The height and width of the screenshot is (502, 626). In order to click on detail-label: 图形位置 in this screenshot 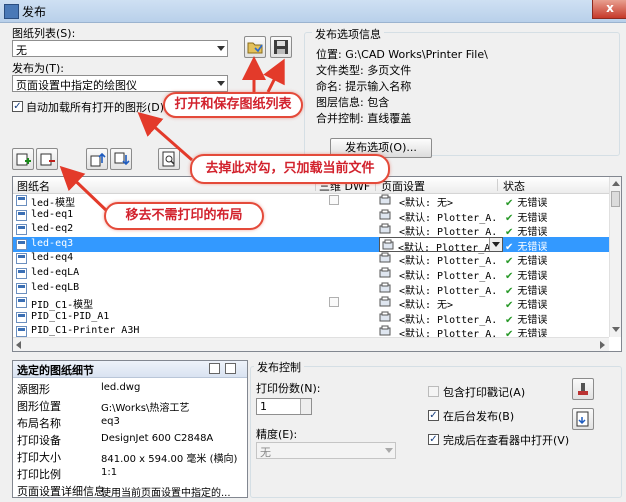, I will do `click(39, 406)`.